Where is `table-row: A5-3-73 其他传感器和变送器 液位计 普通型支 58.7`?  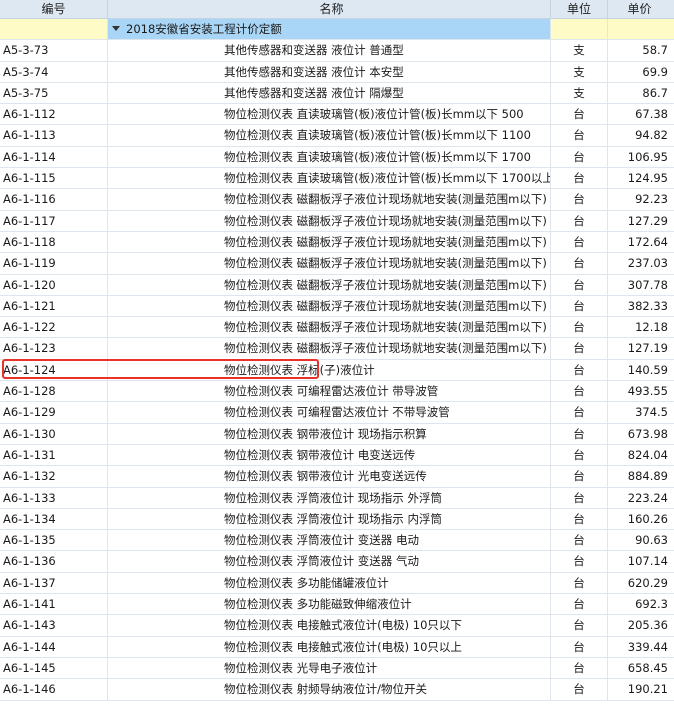
table-row: A5-3-73 其他传感器和变送器 液位计 普通型支 58.7 is located at coordinates (337, 51).